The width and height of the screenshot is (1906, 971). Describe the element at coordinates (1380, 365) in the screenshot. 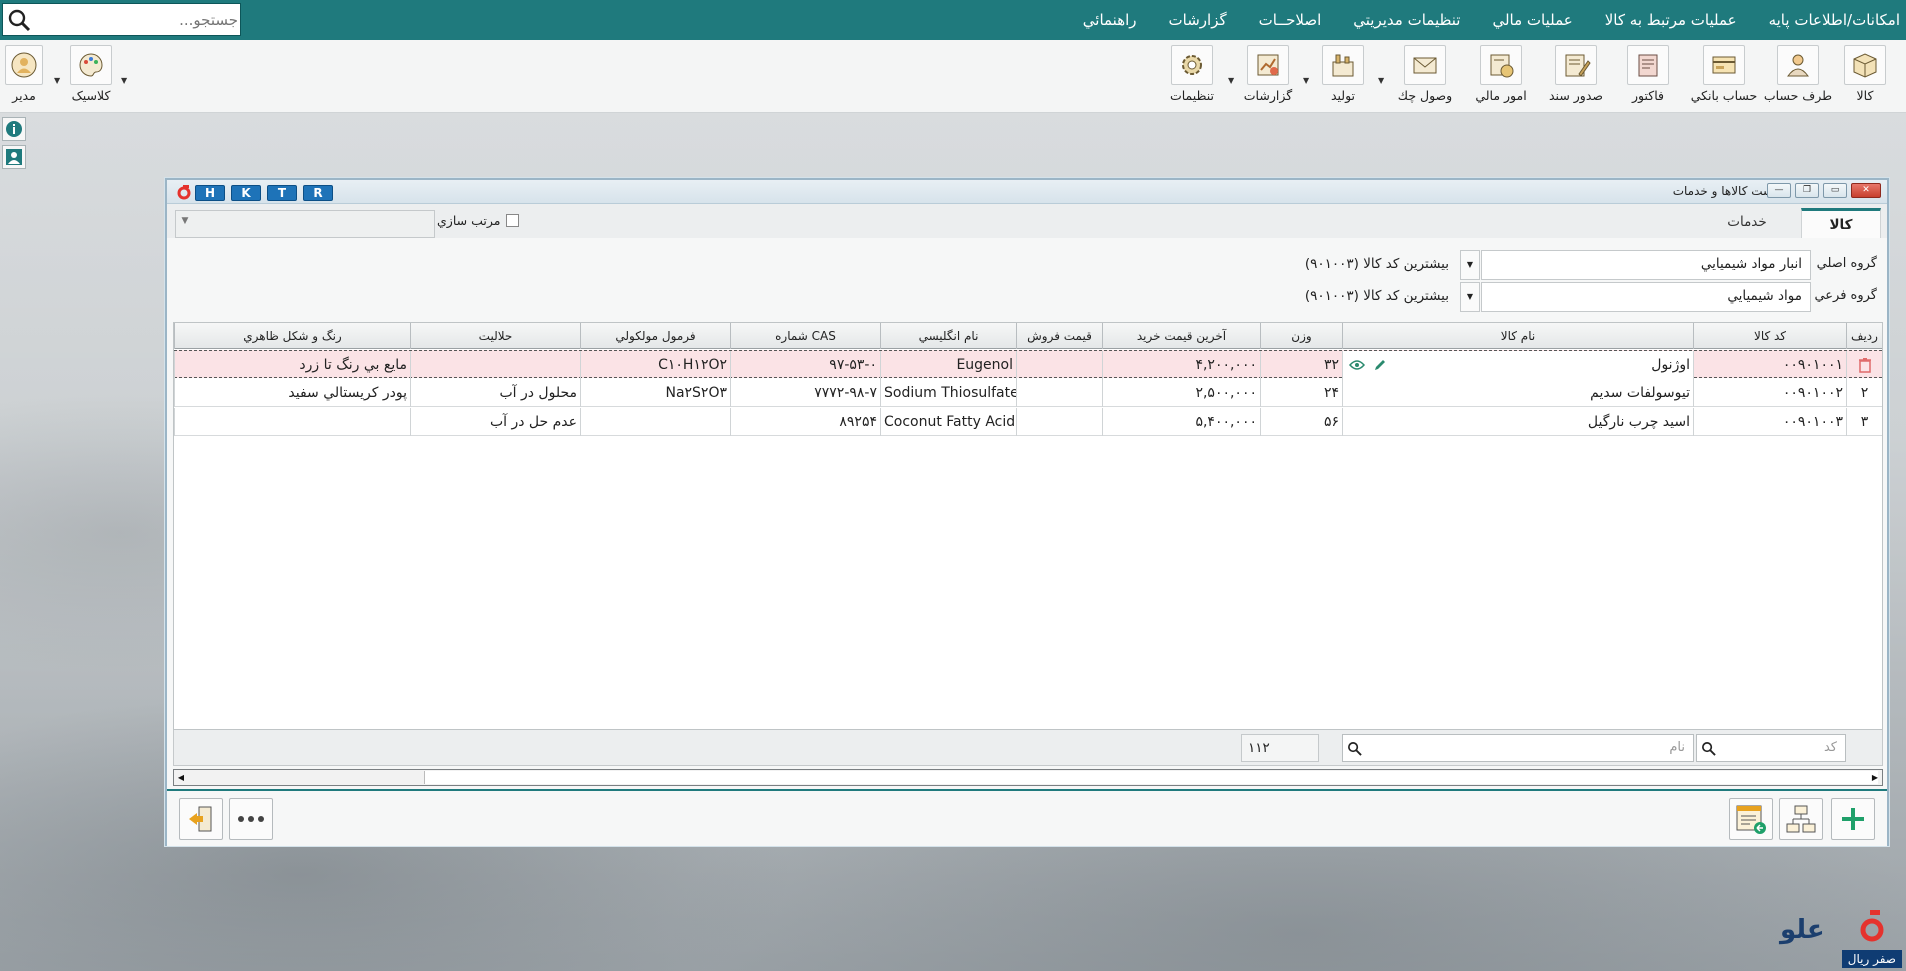

I see `edit-pencil-icon` at that location.